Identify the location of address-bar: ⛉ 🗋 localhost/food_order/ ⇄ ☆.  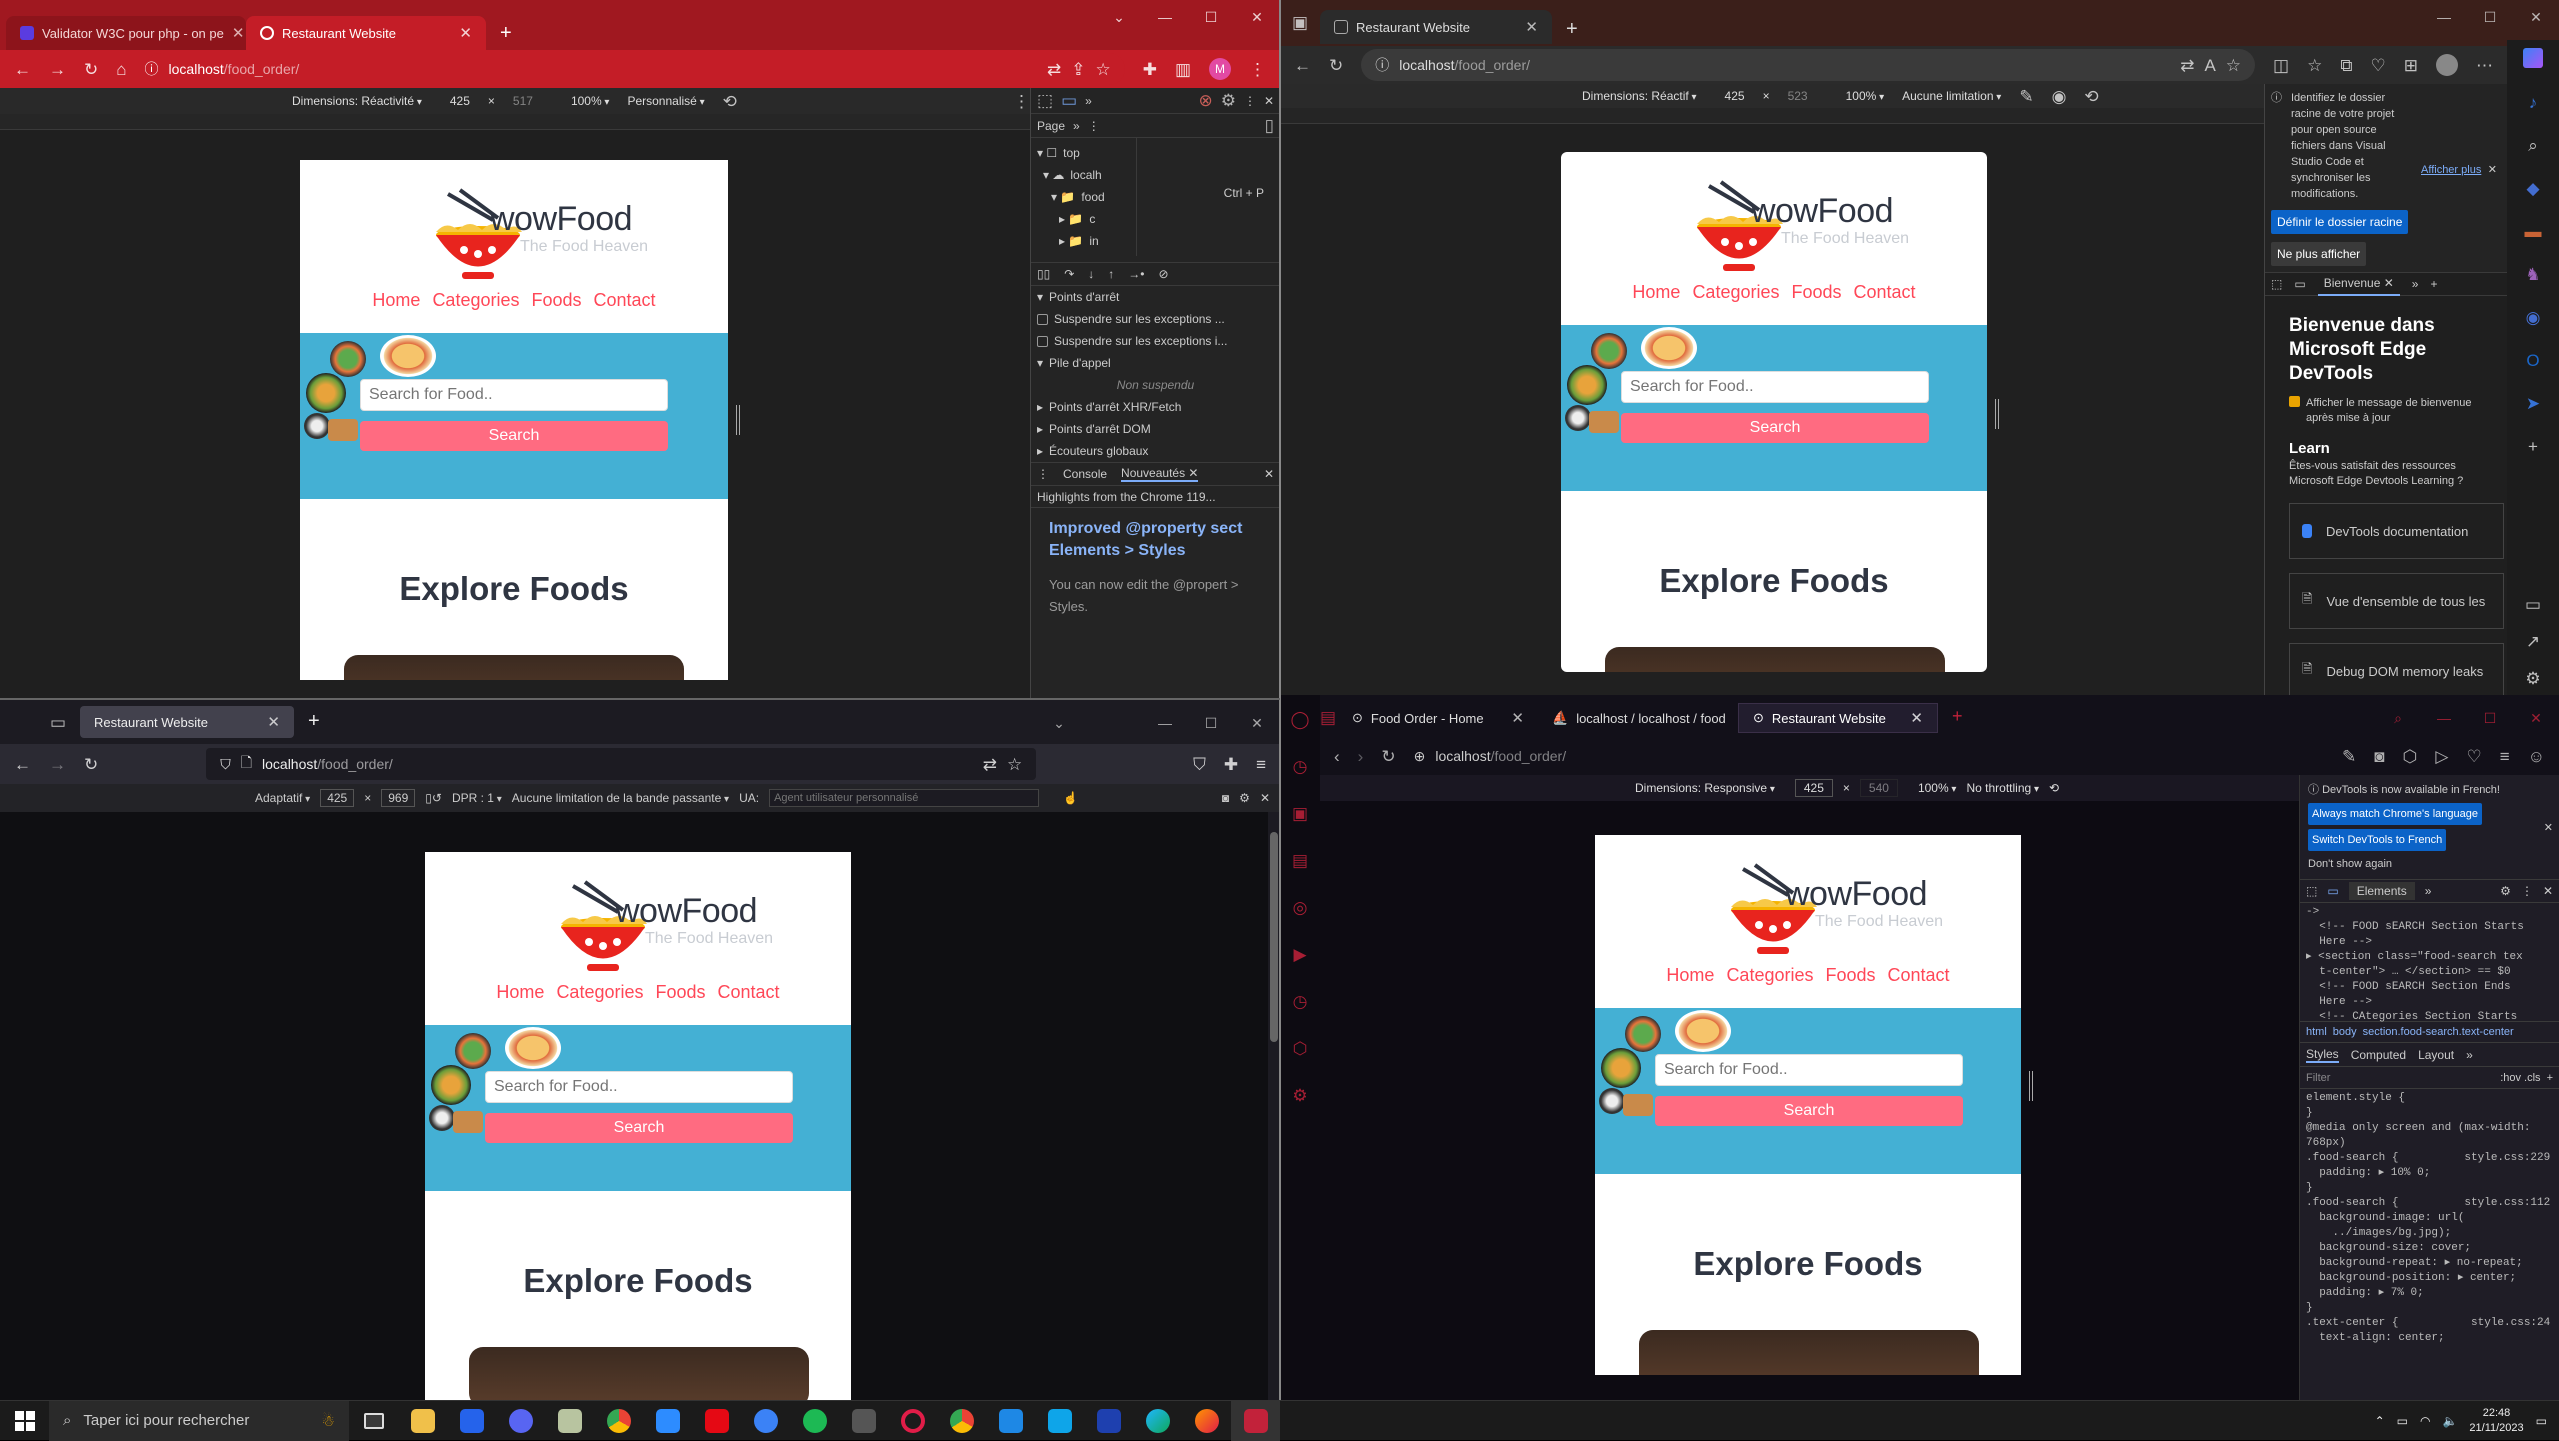
(621, 764).